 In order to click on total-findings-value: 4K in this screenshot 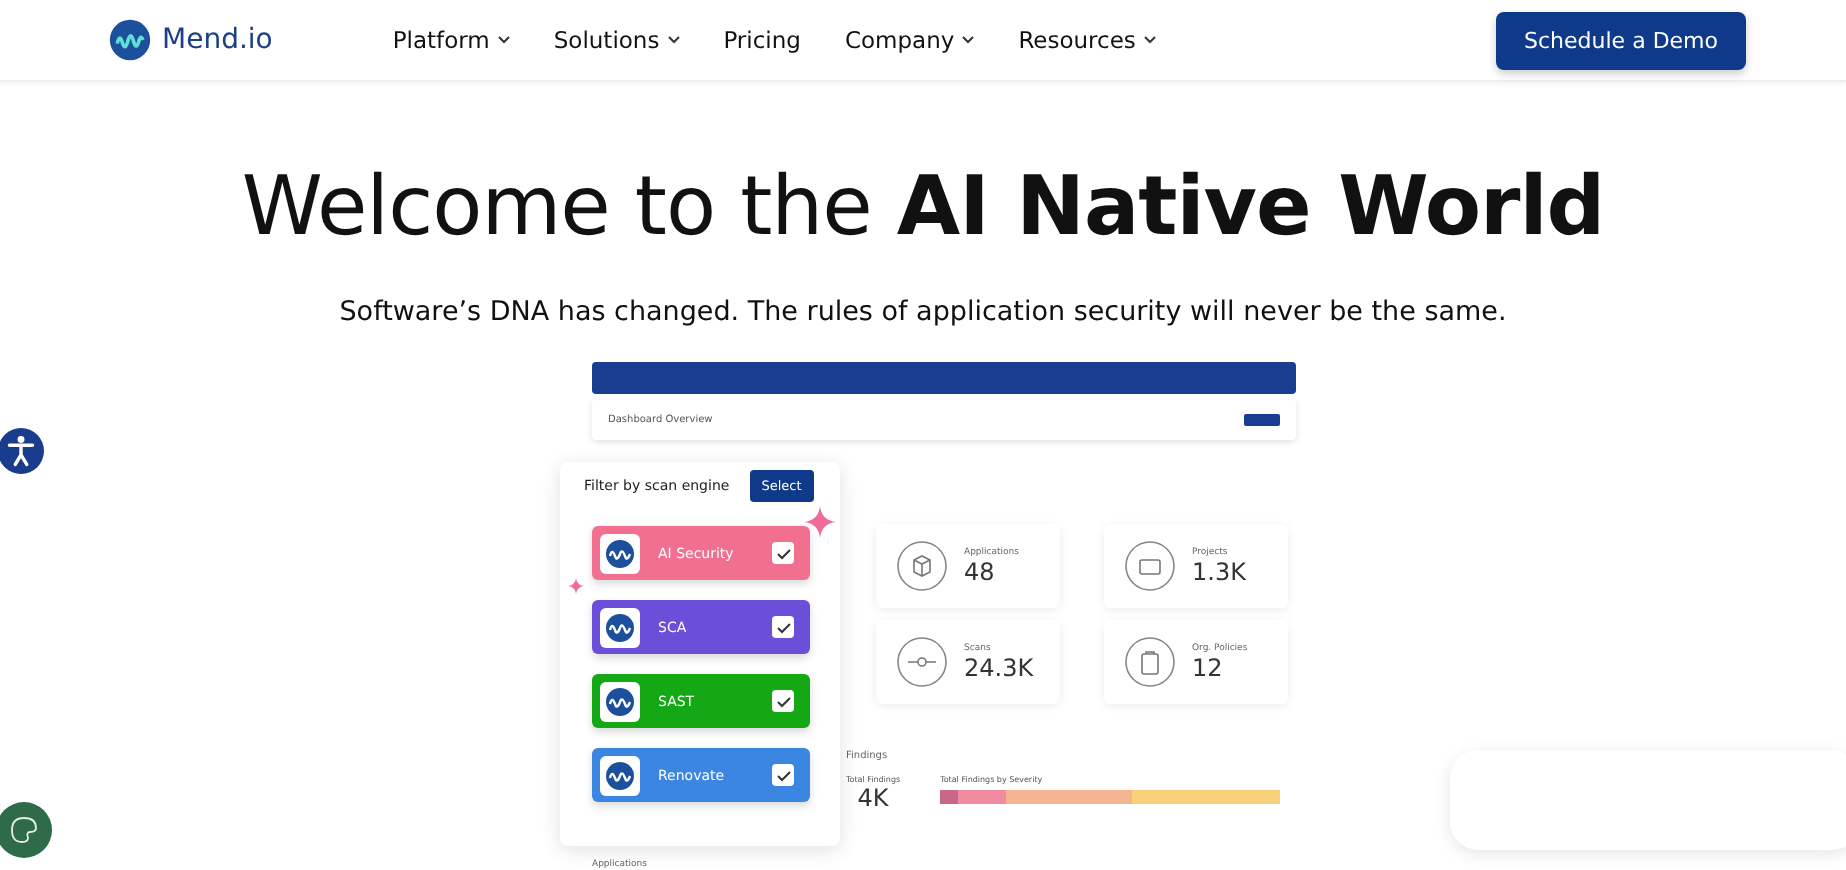, I will do `click(873, 798)`.